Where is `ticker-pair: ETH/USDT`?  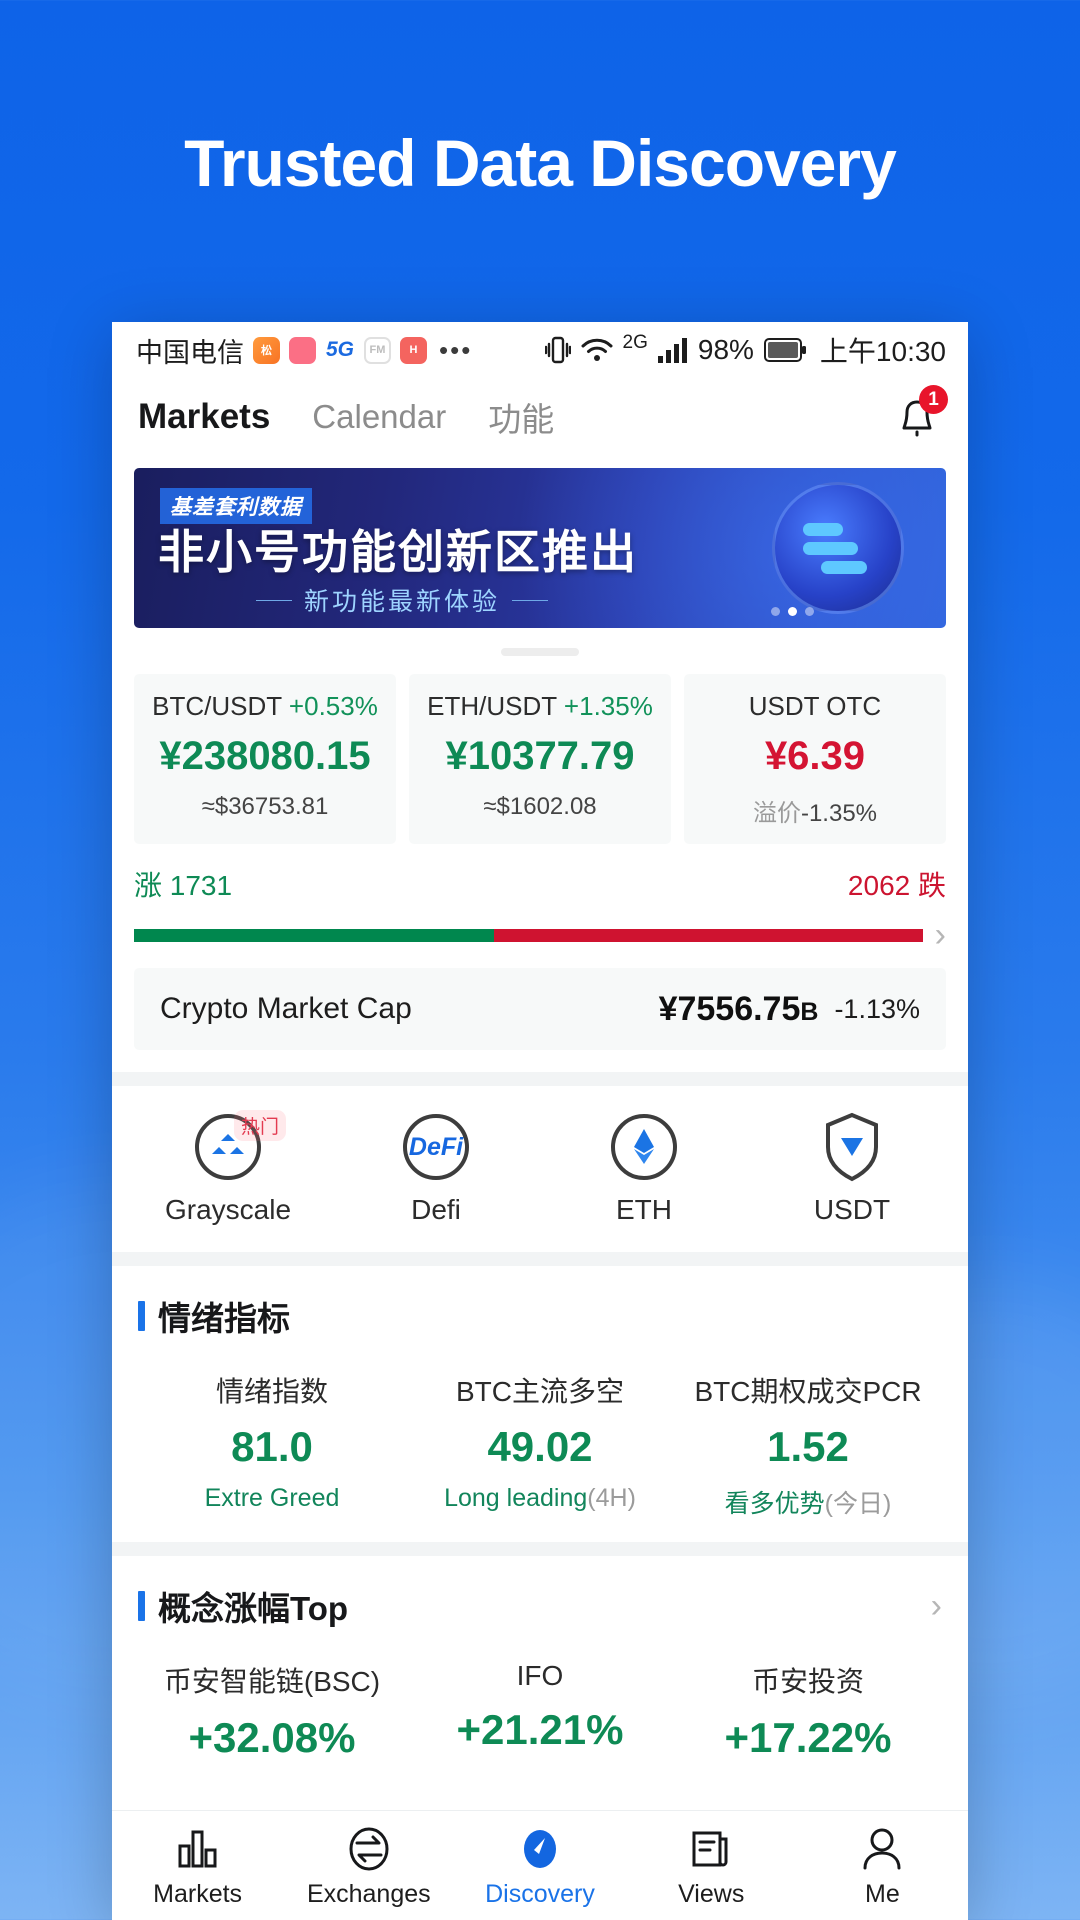
ticker-pair: ETH/USDT is located at coordinates (492, 706).